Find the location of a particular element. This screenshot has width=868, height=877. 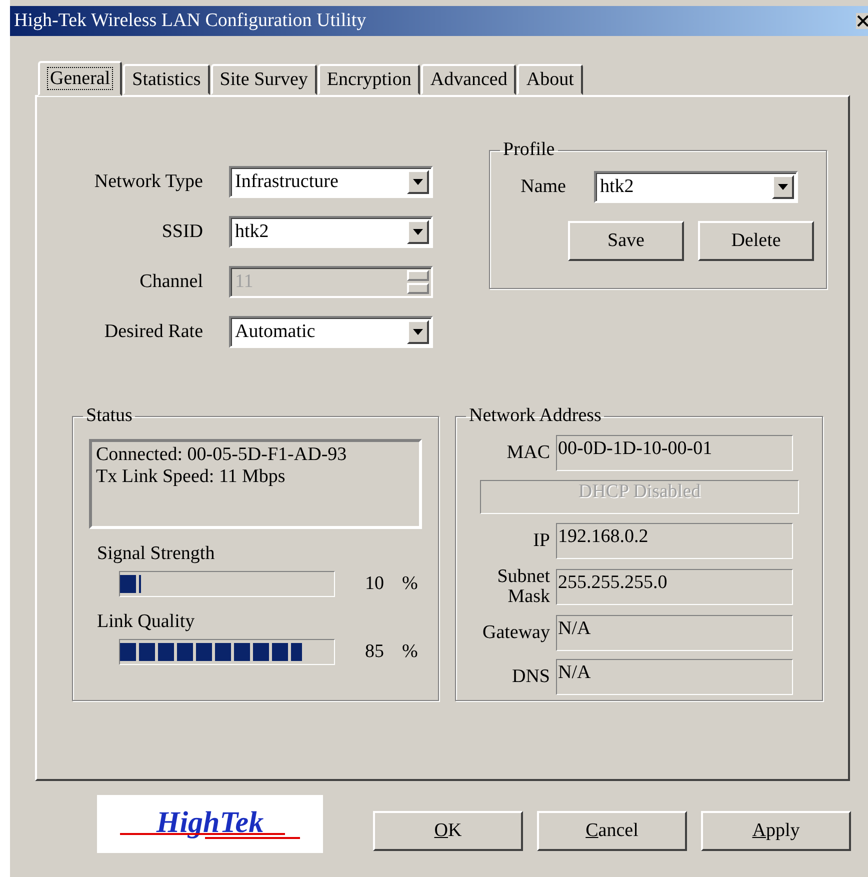

field-label: Network Type is located at coordinates (148, 182).